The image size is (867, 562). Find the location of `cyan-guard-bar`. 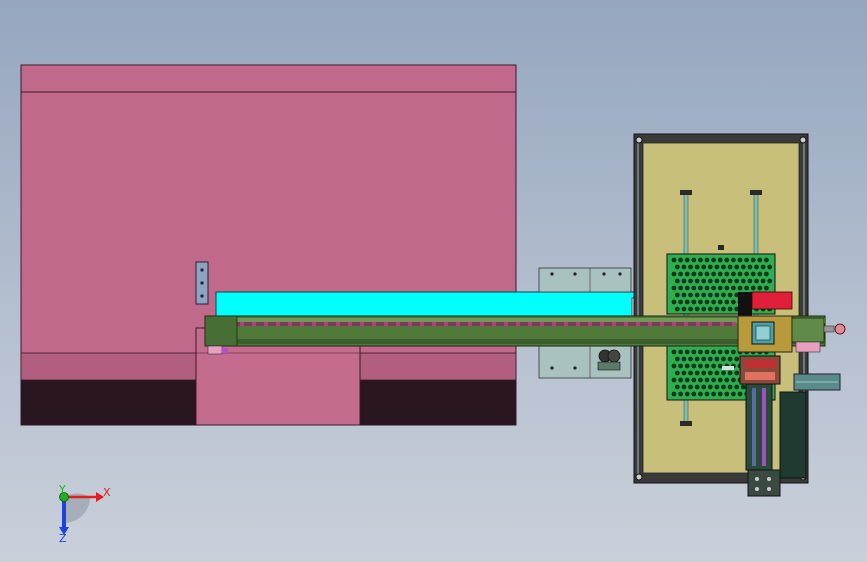

cyan-guard-bar is located at coordinates (425, 304).